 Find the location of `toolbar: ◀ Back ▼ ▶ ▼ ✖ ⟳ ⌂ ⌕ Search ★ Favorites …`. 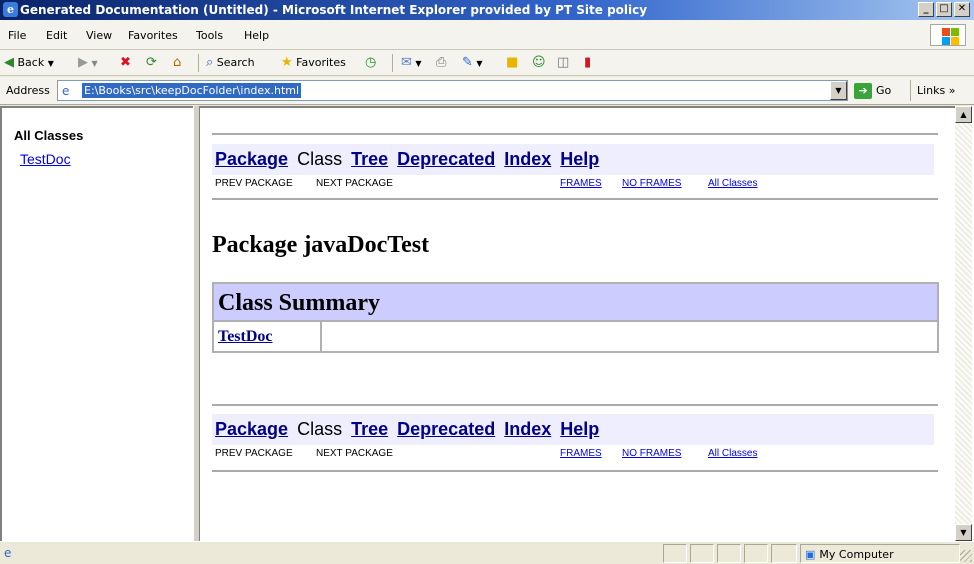

toolbar: ◀ Back ▼ ▶ ▼ ✖ ⟳ ⌂ ⌕ Search ★ Favorites … is located at coordinates (487, 63).